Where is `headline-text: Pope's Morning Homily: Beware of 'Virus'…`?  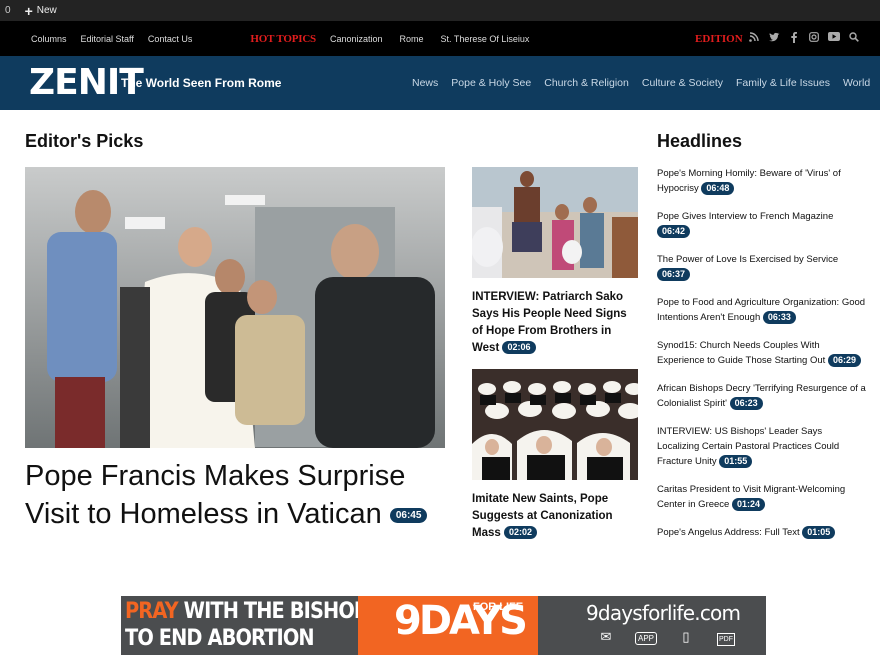 headline-text: Pope's Morning Homily: Beware of 'Virus'… is located at coordinates (749, 181).